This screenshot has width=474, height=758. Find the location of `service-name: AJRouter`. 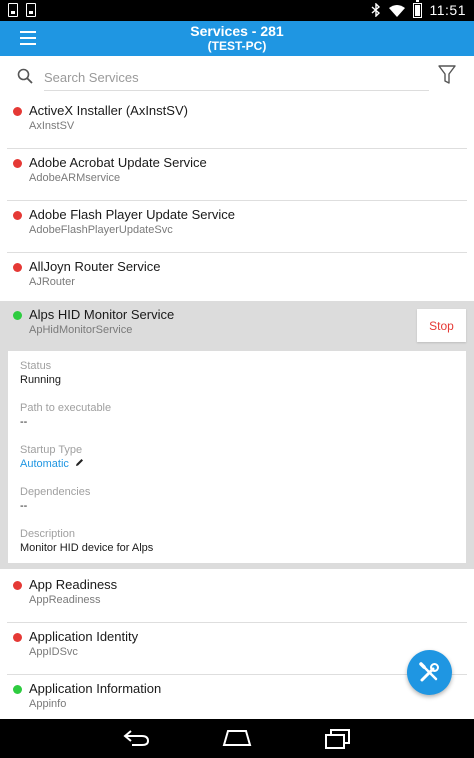

service-name: AJRouter is located at coordinates (52, 282).